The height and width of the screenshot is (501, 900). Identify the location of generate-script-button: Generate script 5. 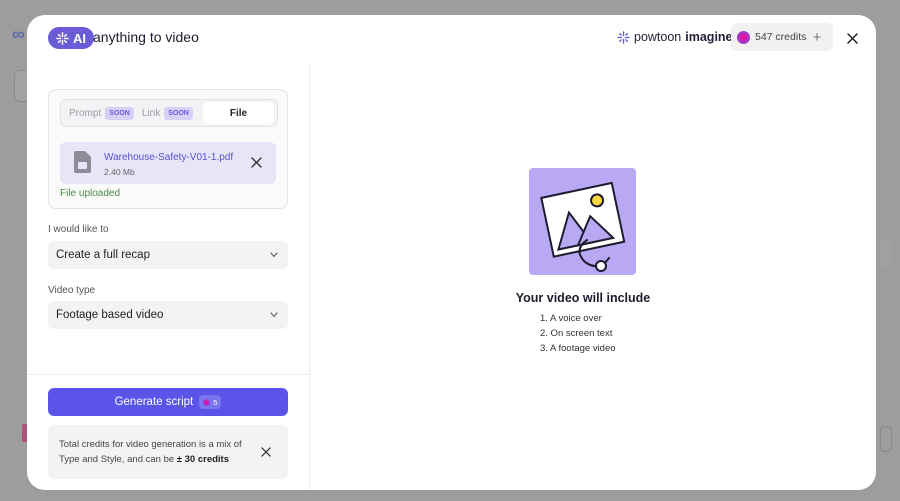
(168, 402).